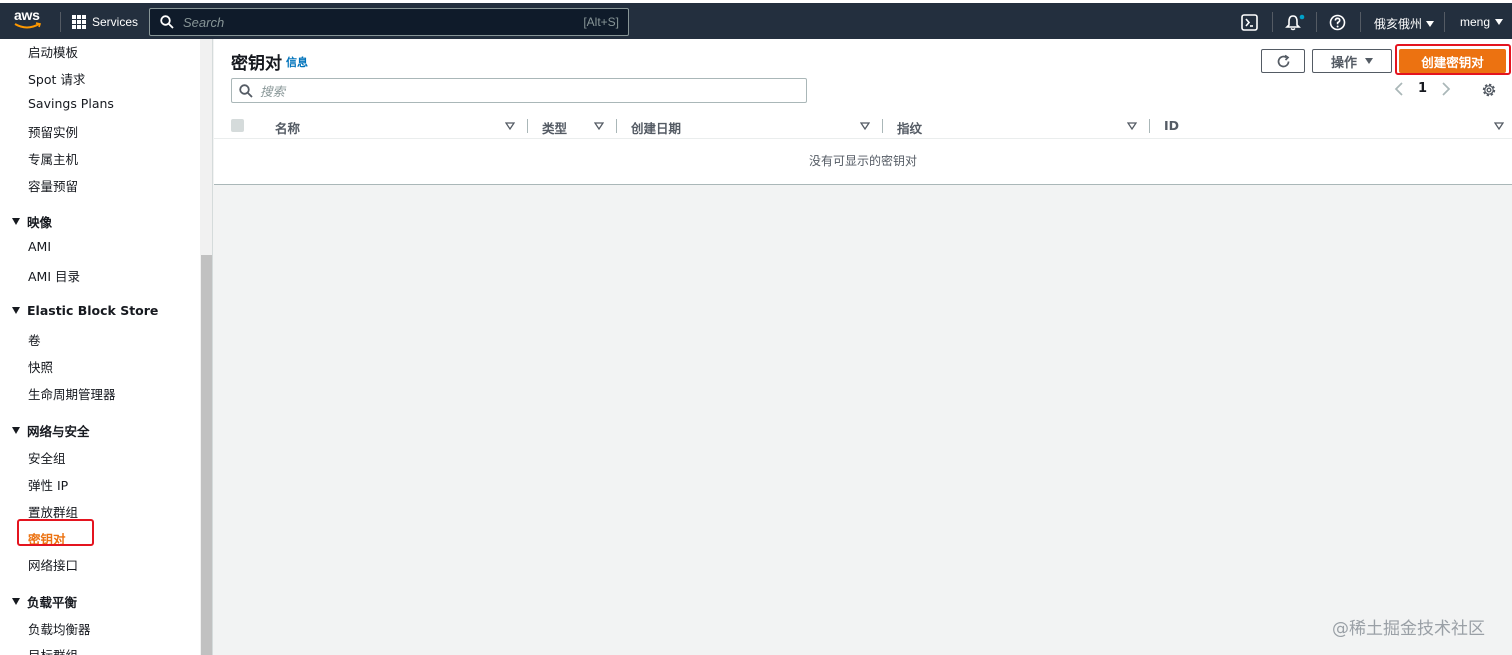 The height and width of the screenshot is (655, 1512). What do you see at coordinates (756, 19) in the screenshot?
I see `top-navigation-bar: aws Services Search [Alt+S] 俄亥俄州 meng` at bounding box center [756, 19].